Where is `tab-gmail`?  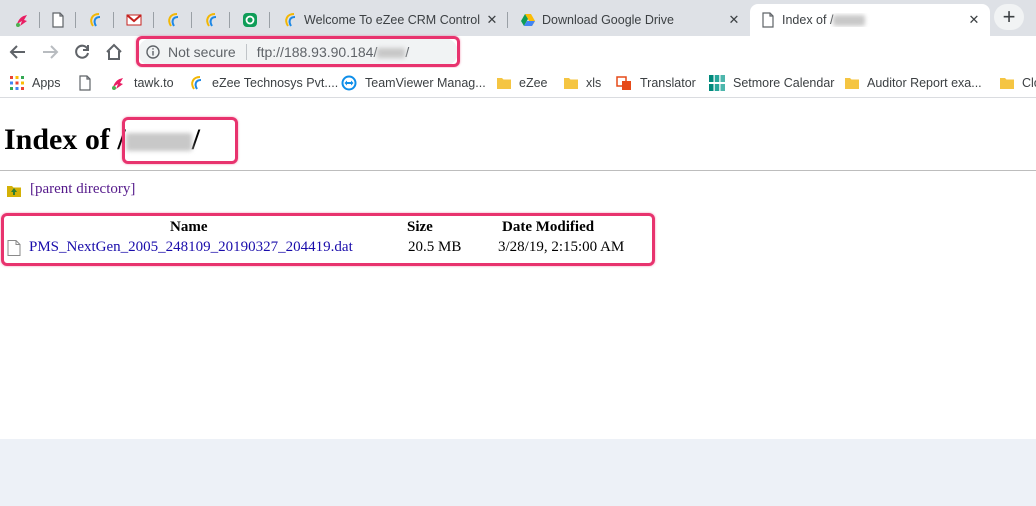 tab-gmail is located at coordinates (134, 20).